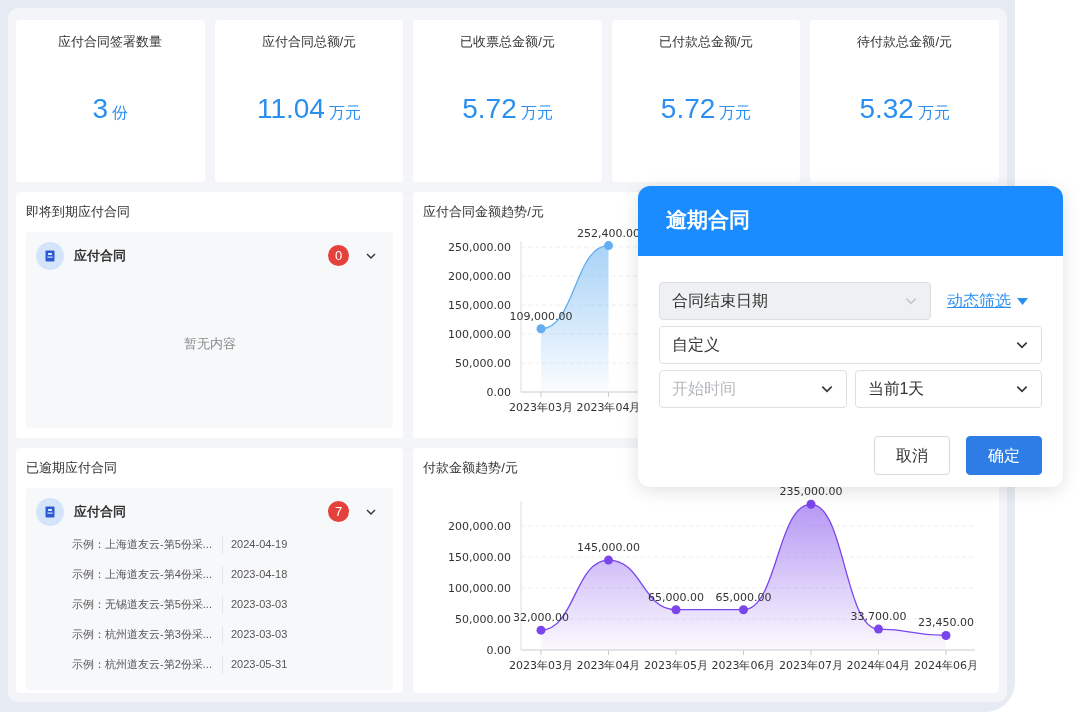 The height and width of the screenshot is (715, 1080). I want to click on stat-label: 待付款总金额/元, so click(904, 42).